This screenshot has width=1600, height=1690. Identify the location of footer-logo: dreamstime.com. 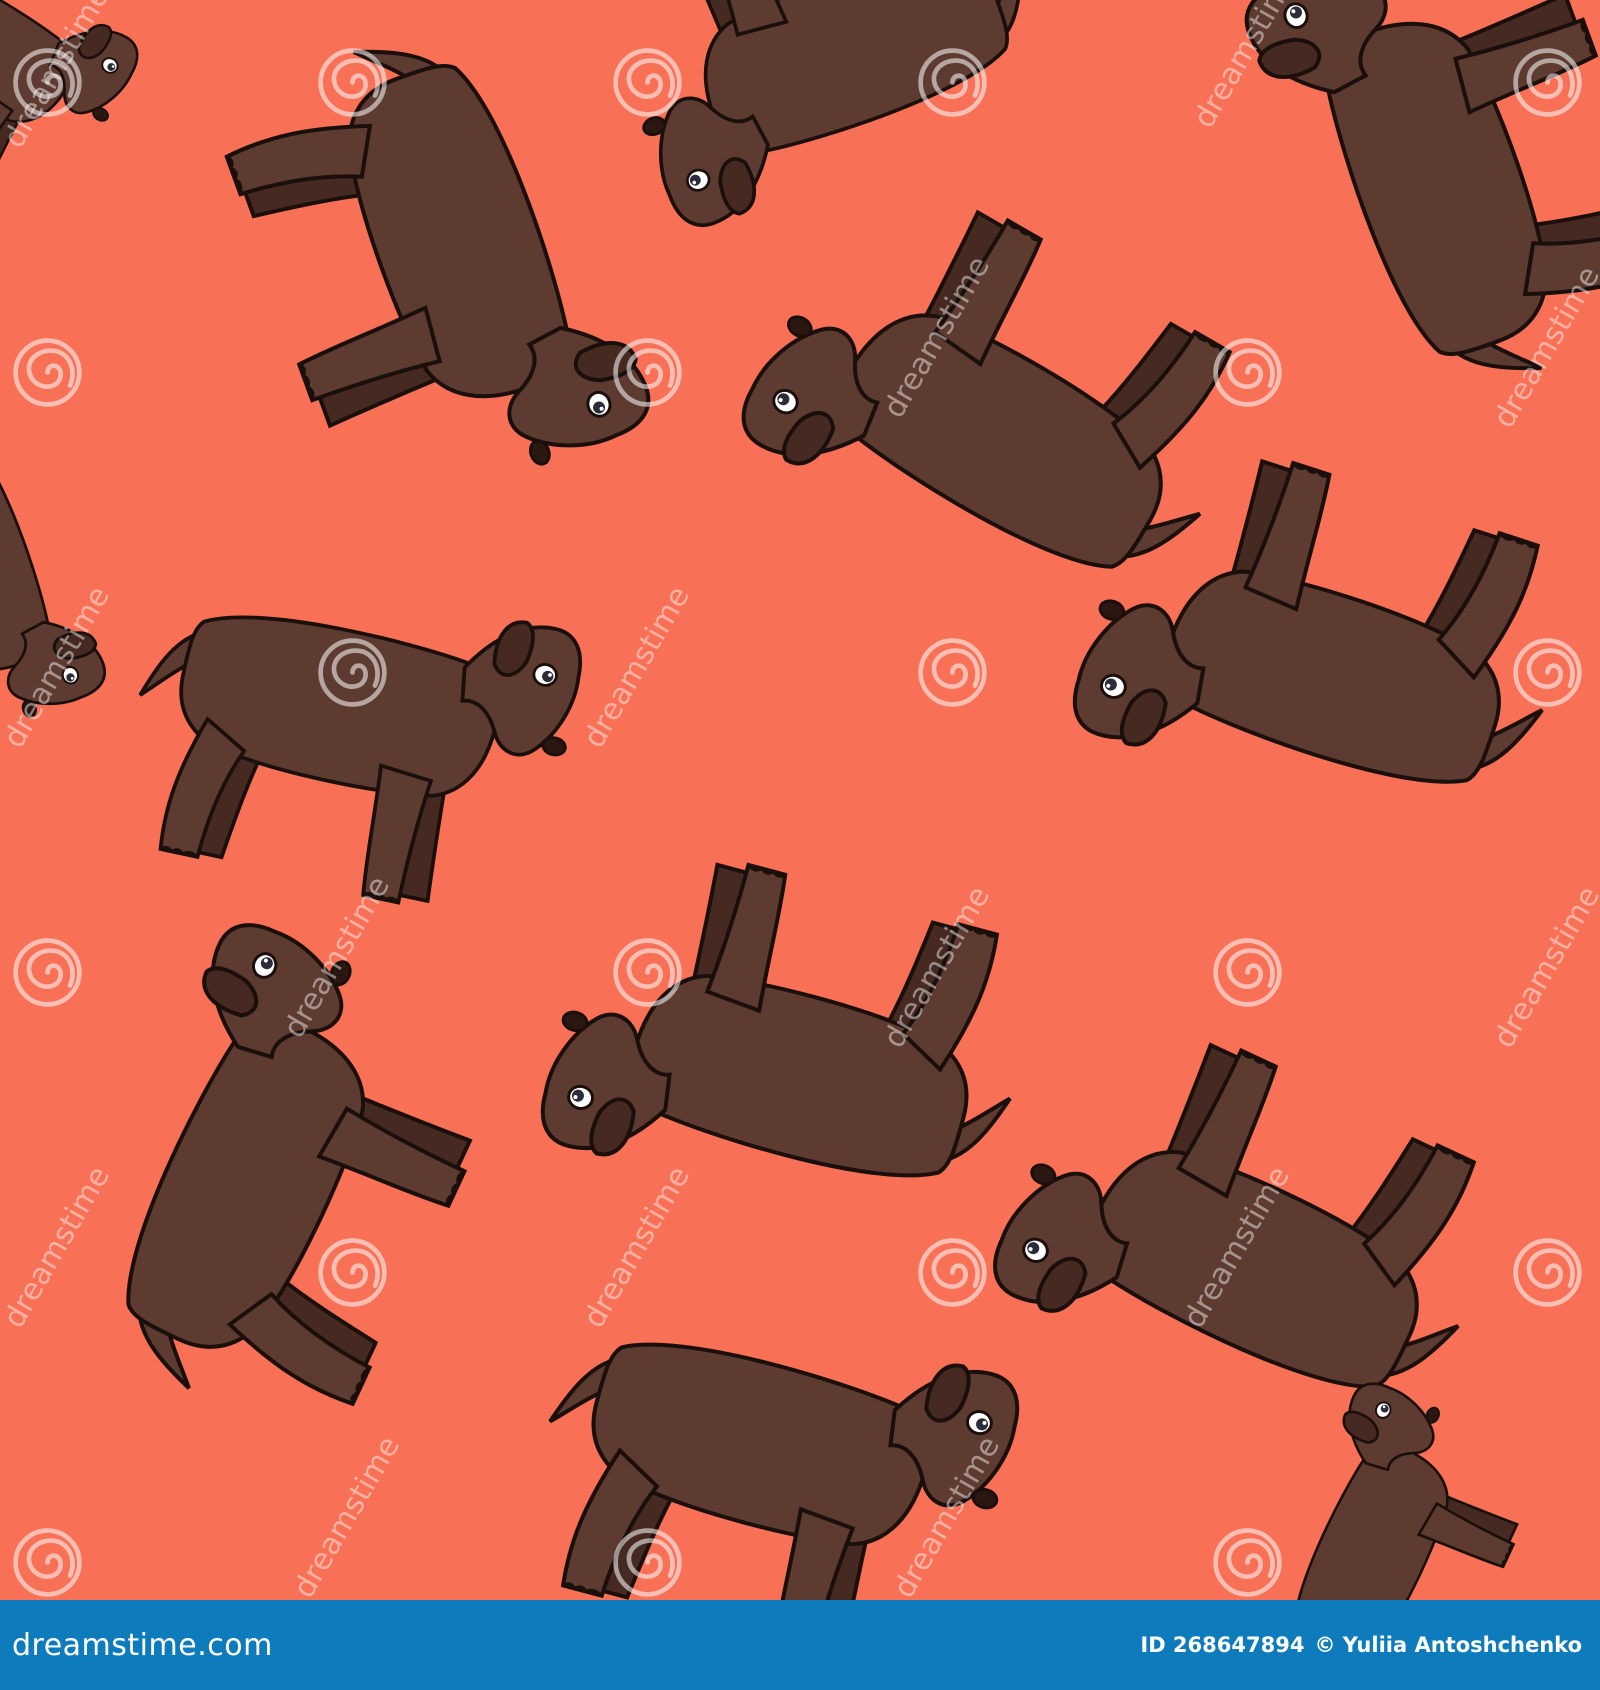
(142, 1645).